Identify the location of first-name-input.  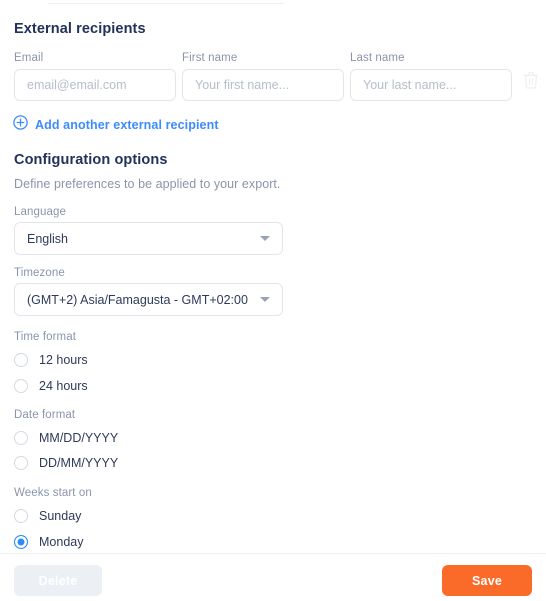
(263, 85).